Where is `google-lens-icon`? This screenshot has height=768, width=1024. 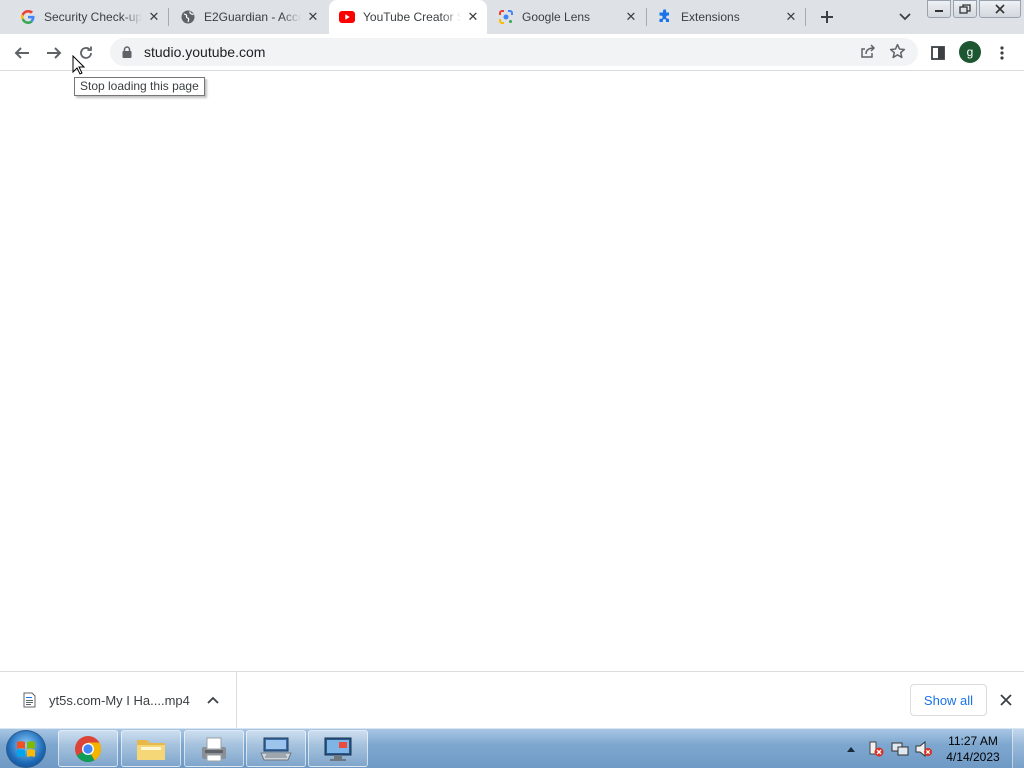 google-lens-icon is located at coordinates (506, 17).